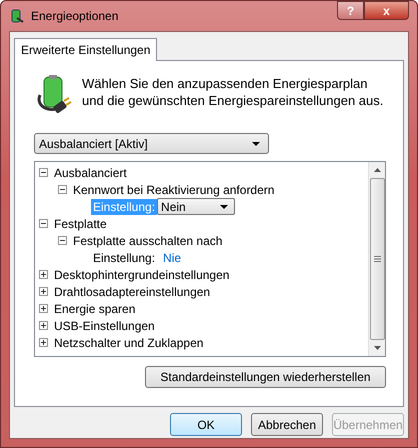 This screenshot has width=418, height=448. I want to click on dialog-button: OK, so click(206, 424).